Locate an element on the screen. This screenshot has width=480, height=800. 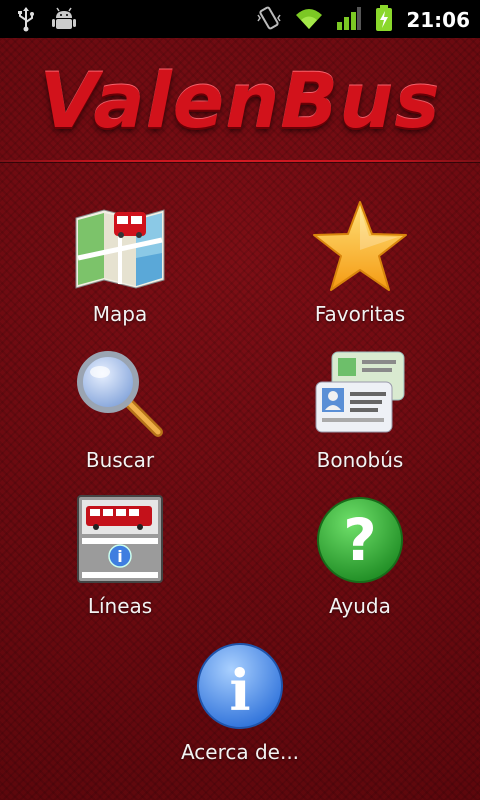
vibrate-icon is located at coordinates (269, 20).